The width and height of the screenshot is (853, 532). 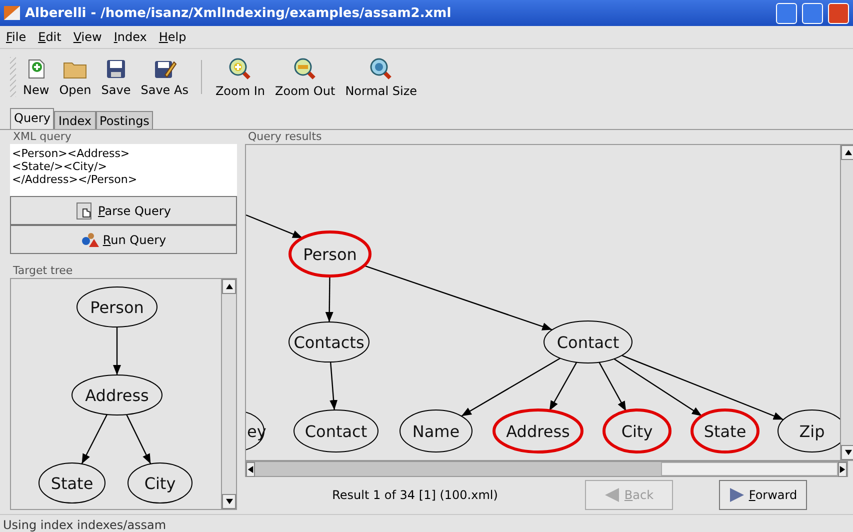 I want to click on menu-item: Edit, so click(x=50, y=37).